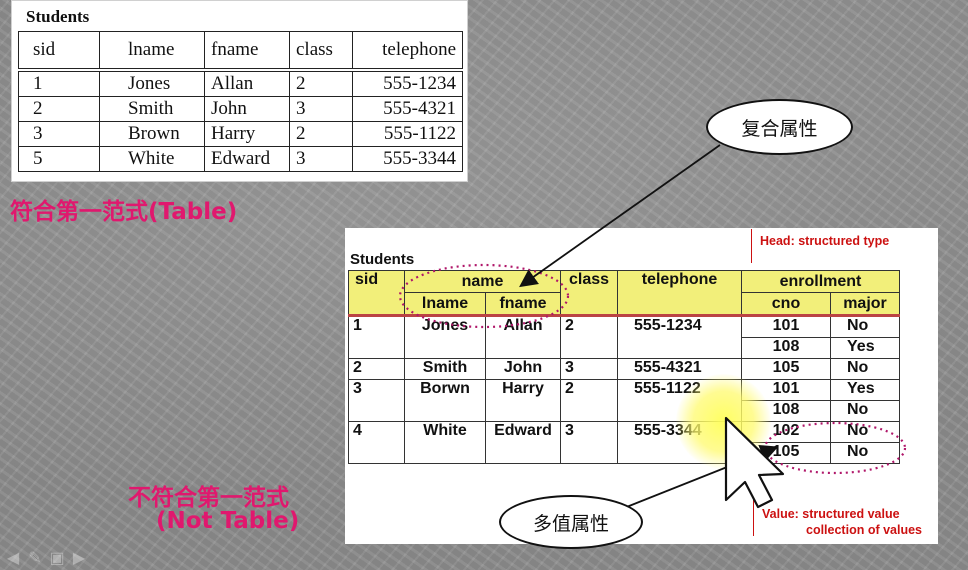 The image size is (968, 570). Describe the element at coordinates (35, 558) in the screenshot. I see `pen-icon: ✎` at that location.